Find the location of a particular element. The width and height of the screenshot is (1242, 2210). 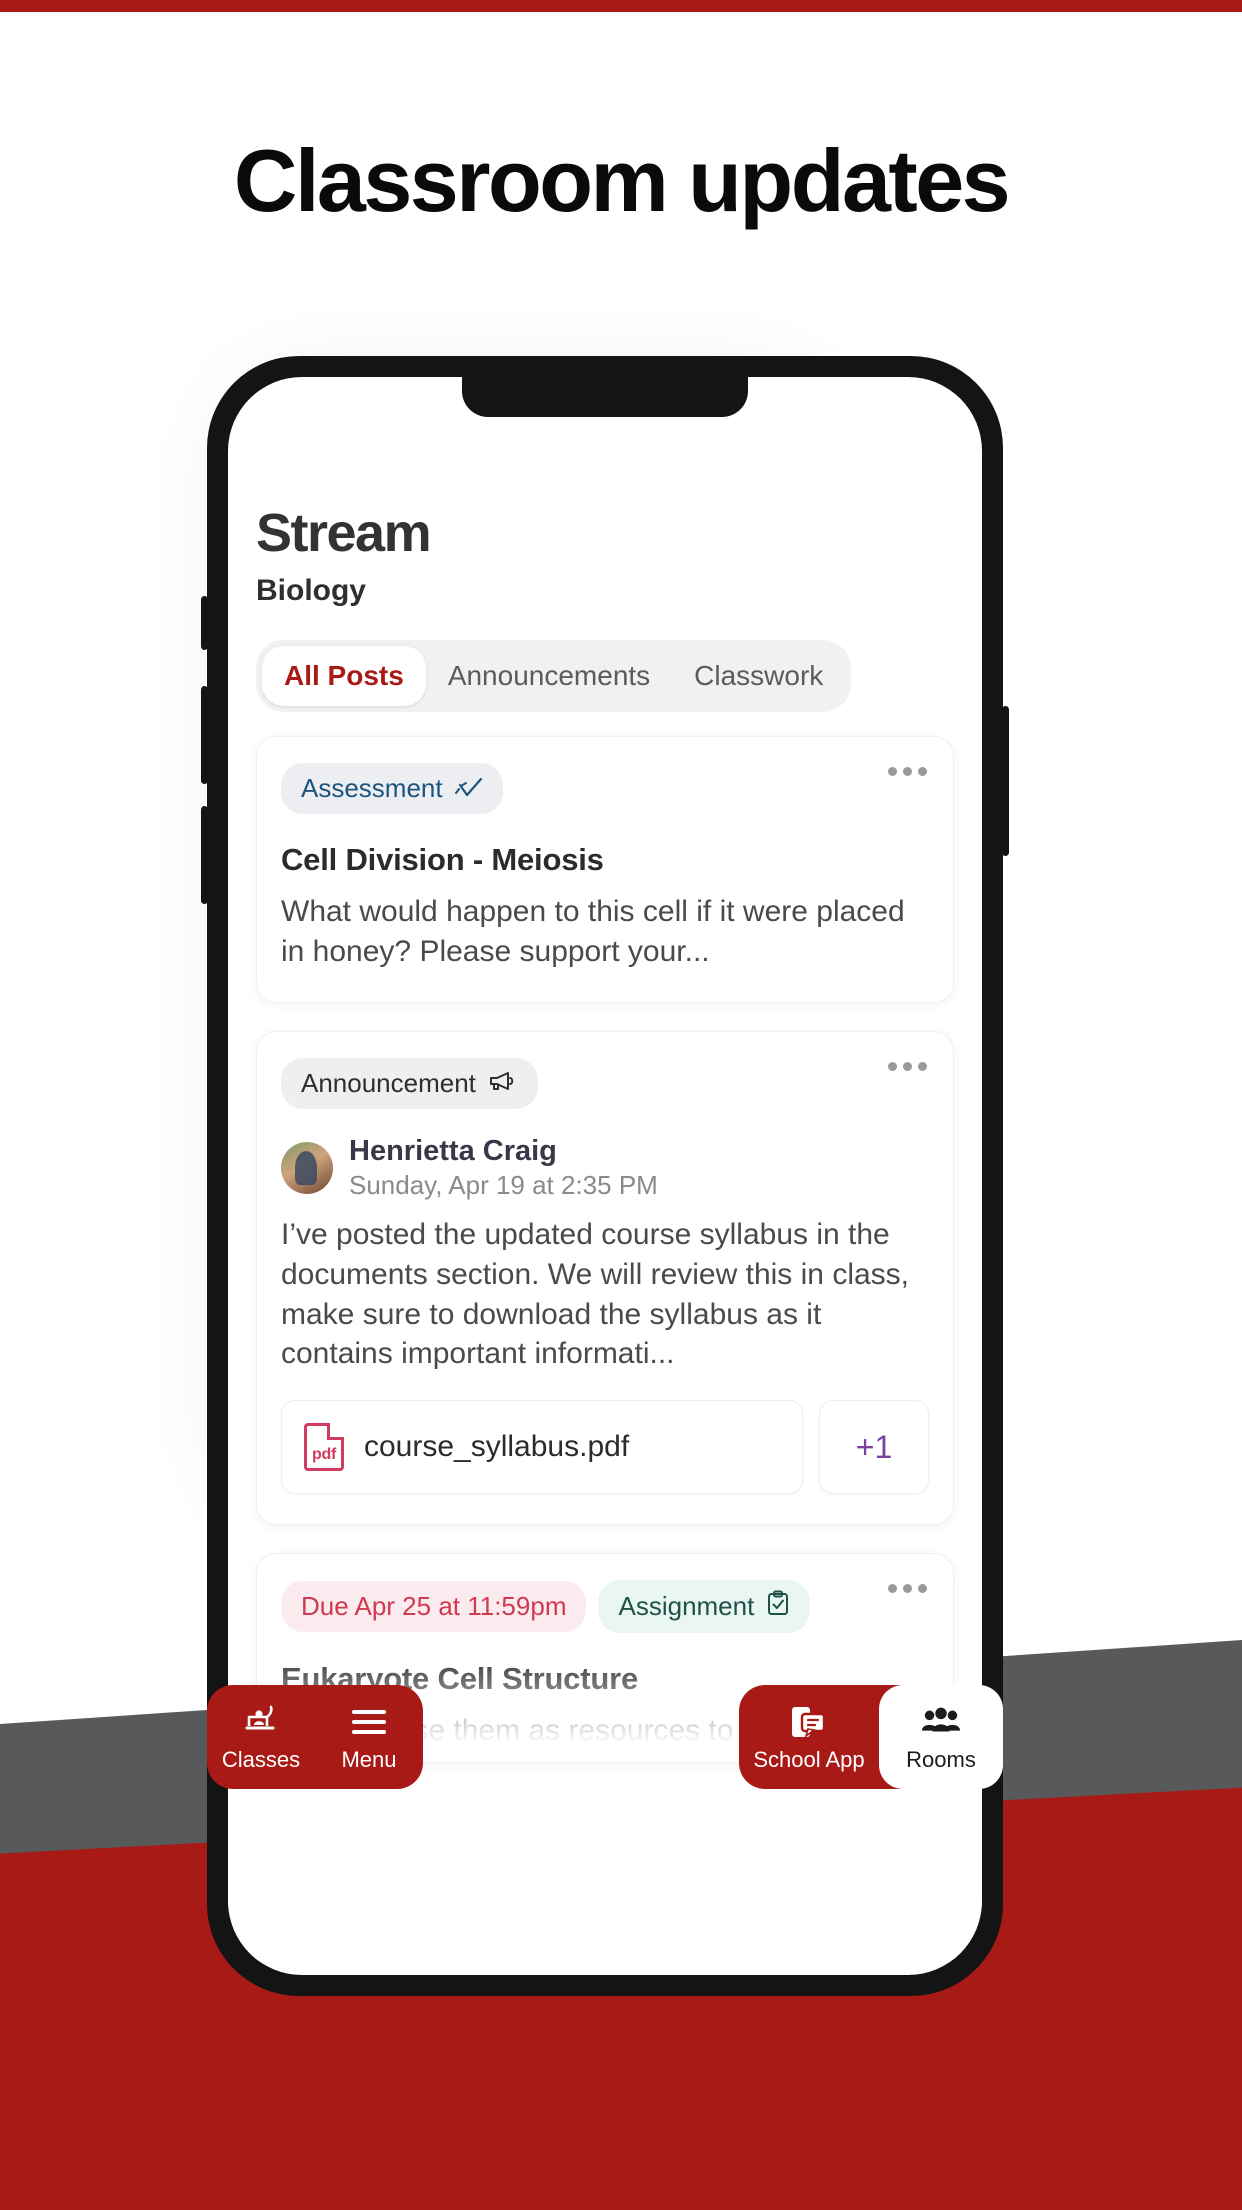

red-base-band is located at coordinates (621, 2130).